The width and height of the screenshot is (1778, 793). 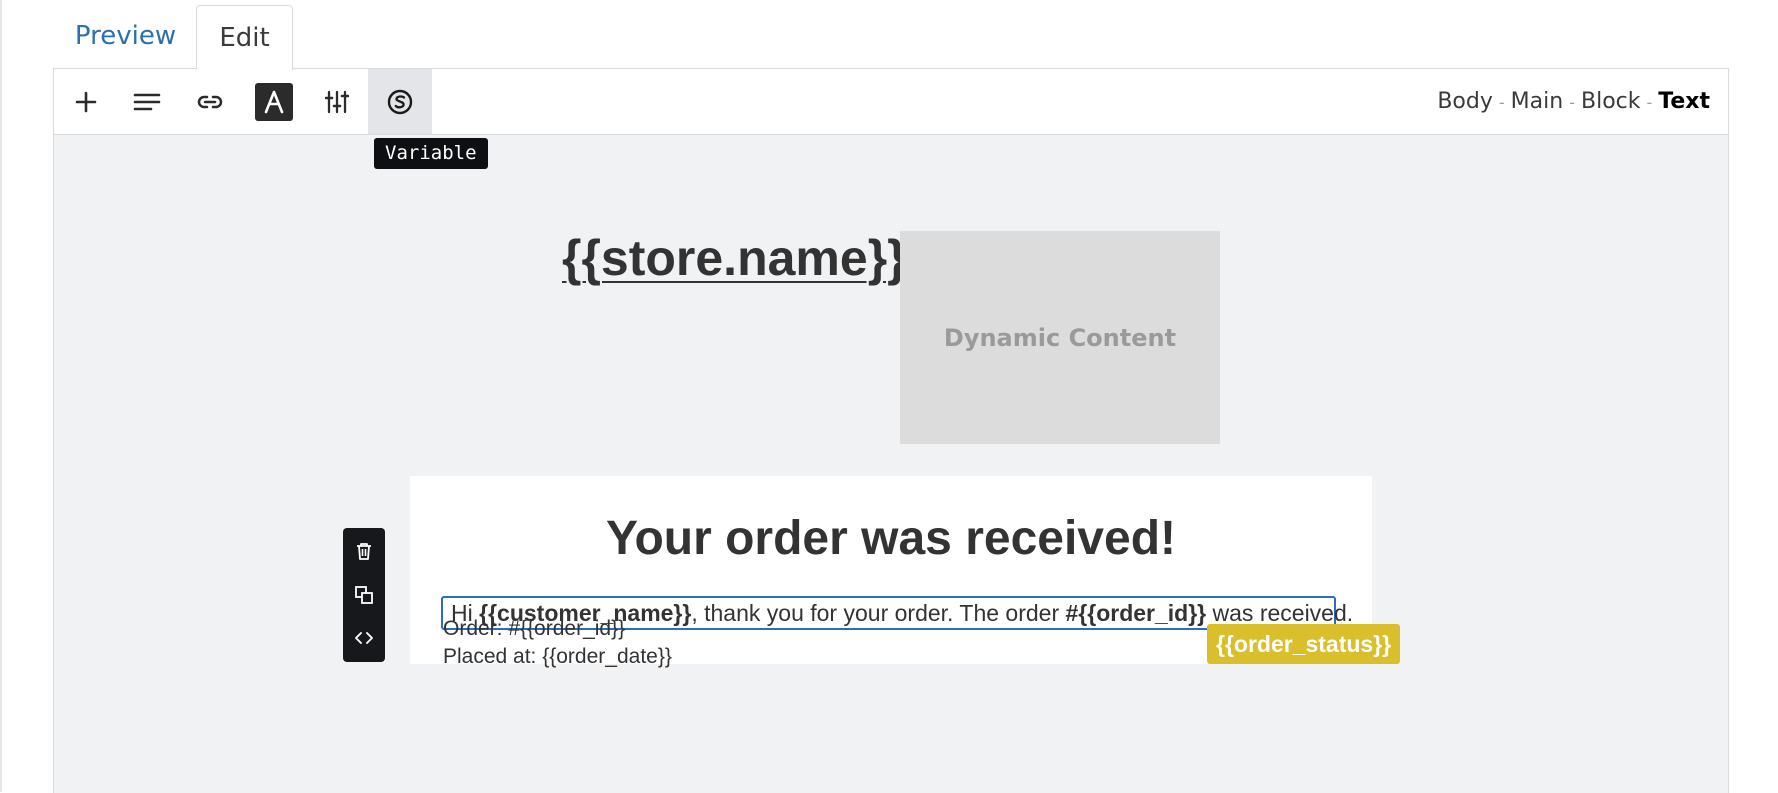 I want to click on tab-preview: Preview, so click(x=125, y=34).